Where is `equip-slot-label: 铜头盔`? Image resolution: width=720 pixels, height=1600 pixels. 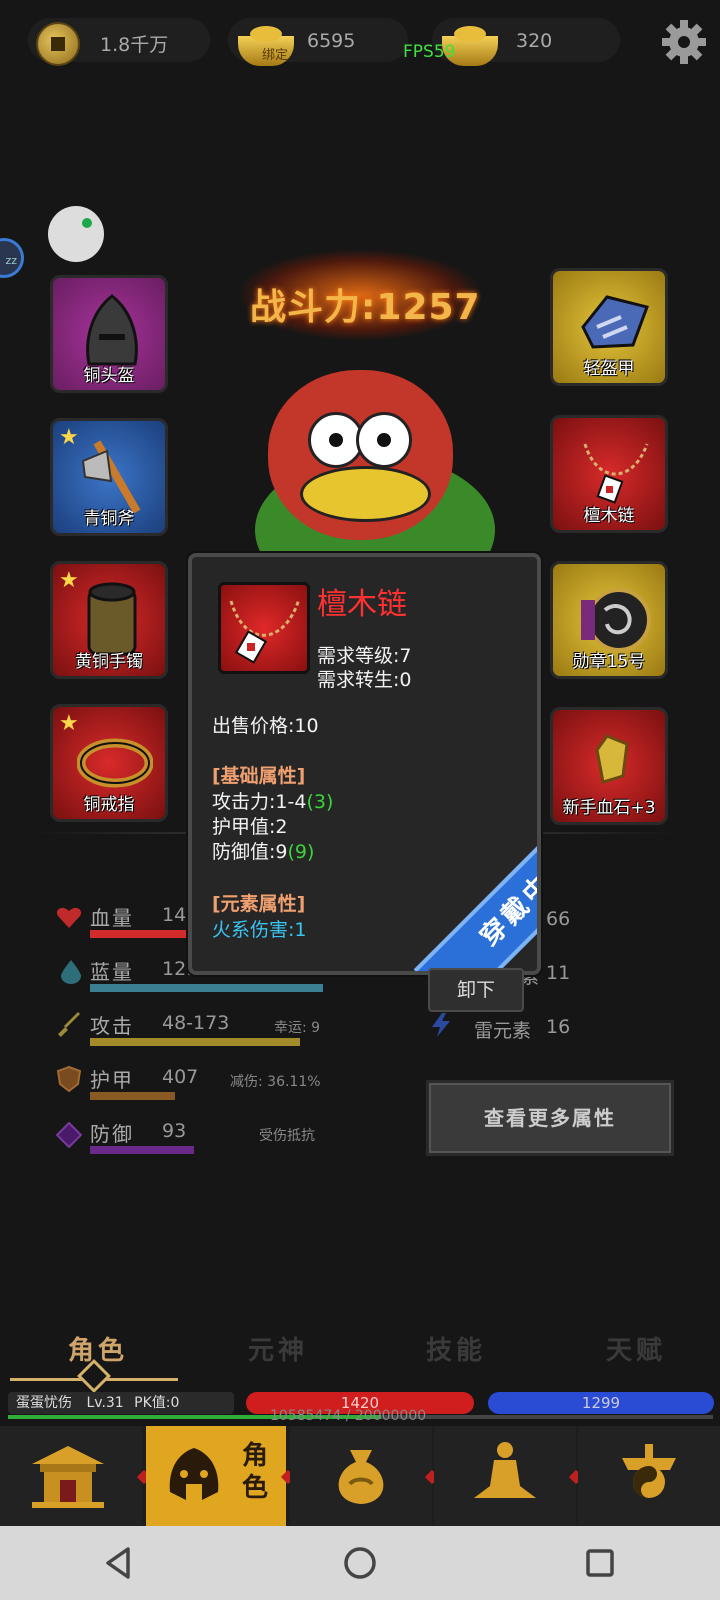 equip-slot-label: 铜头盔 is located at coordinates (109, 376).